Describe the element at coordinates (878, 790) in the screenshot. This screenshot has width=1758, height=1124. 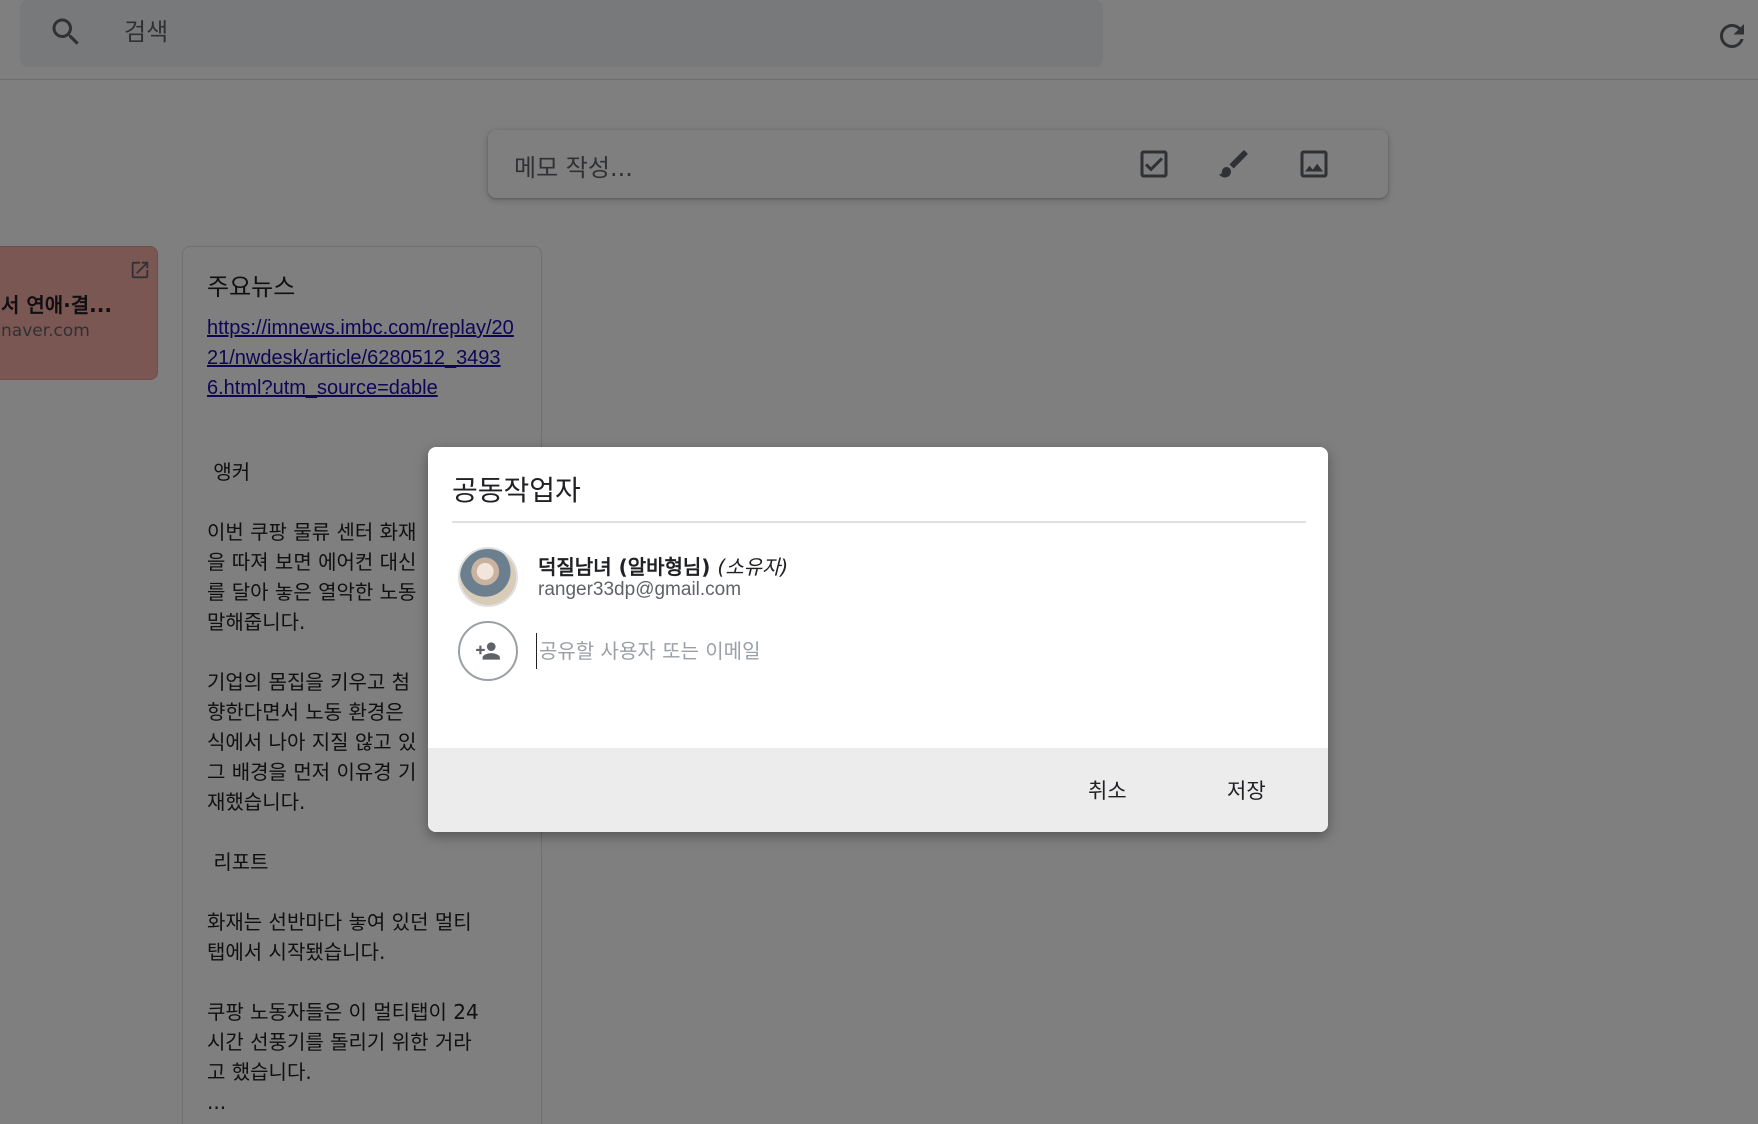
I see `dialog-footer: 취소 저장` at that location.